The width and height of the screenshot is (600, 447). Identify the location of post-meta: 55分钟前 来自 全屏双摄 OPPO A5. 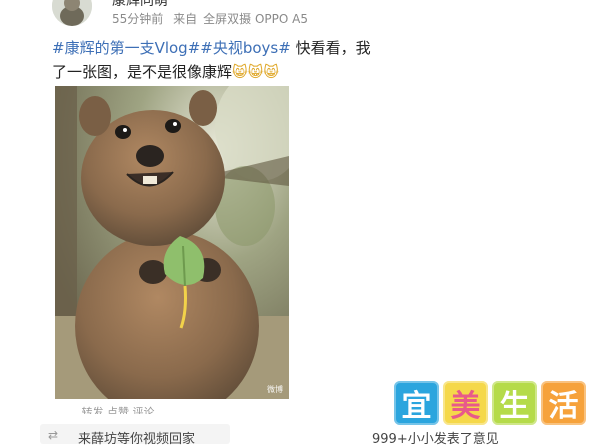
(213, 18).